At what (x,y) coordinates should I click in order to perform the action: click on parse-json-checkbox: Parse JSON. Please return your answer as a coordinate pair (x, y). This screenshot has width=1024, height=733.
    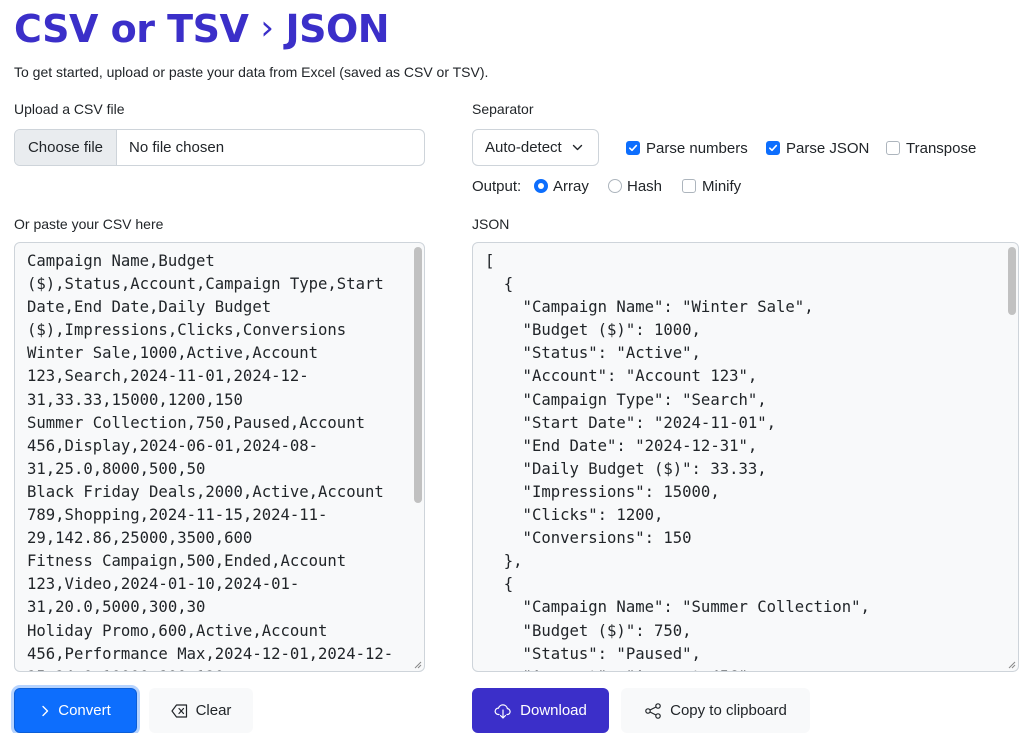
    Looking at the image, I should click on (817, 148).